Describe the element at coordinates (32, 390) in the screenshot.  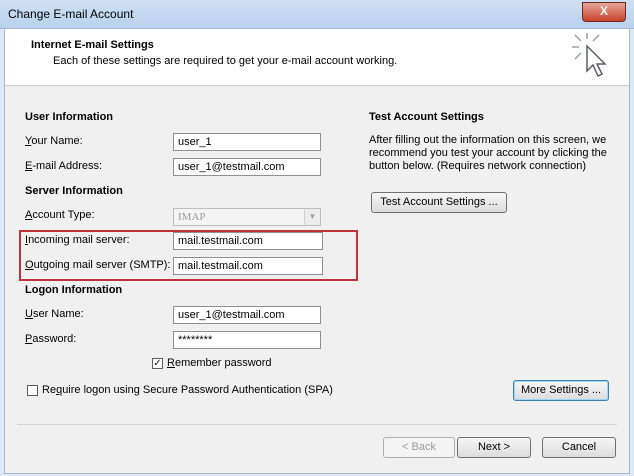
I see `spa-checkbox` at that location.